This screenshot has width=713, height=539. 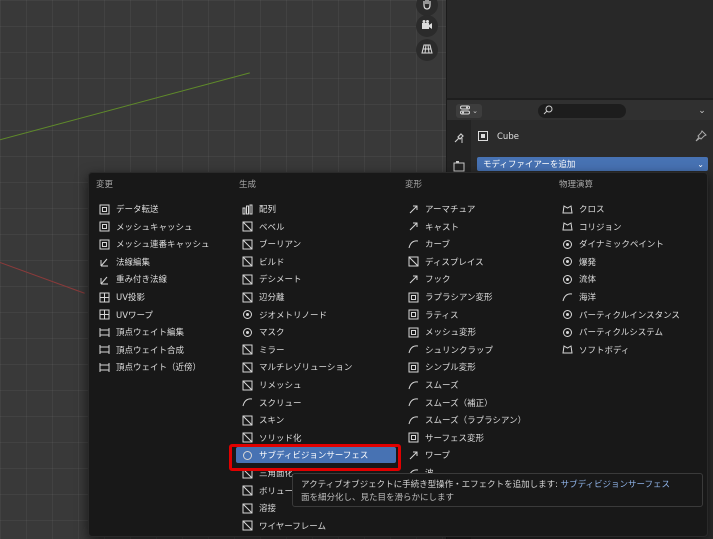 What do you see at coordinates (316, 526) in the screenshot?
I see `menu-item: ワイヤーフレーム` at bounding box center [316, 526].